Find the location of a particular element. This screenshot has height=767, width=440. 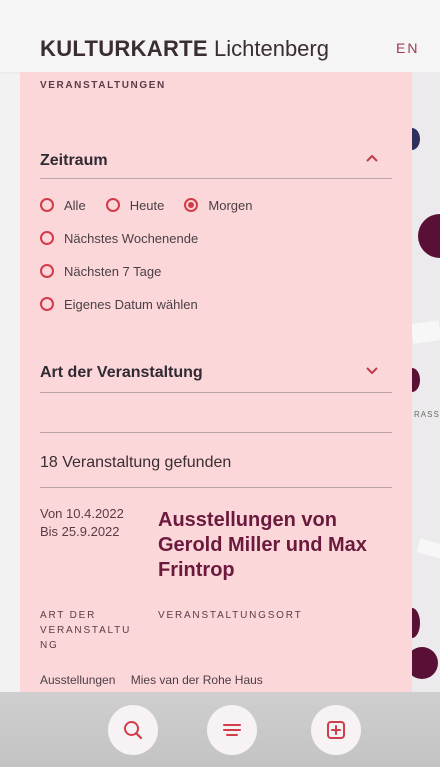

app-title: KULTURKARTE Lichtenberg is located at coordinates (184, 49).